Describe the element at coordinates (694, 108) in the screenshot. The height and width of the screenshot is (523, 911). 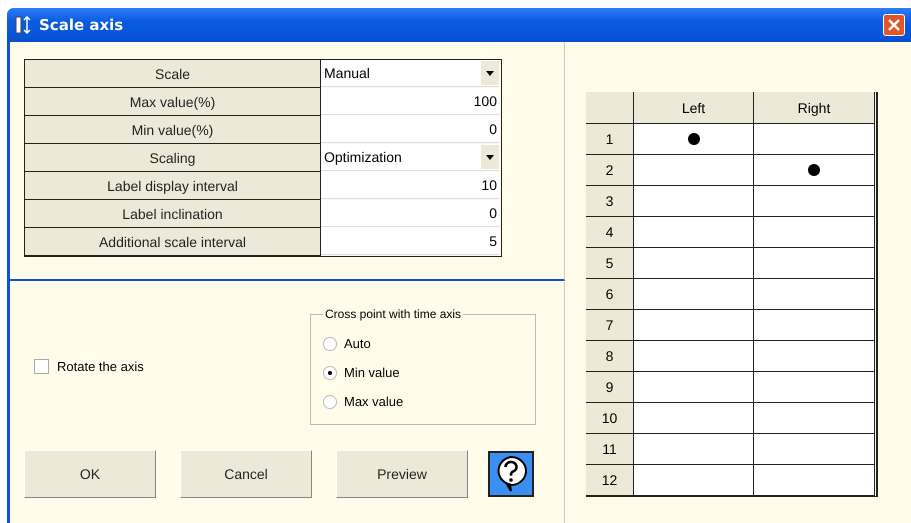
I see `column-header: Left` at that location.